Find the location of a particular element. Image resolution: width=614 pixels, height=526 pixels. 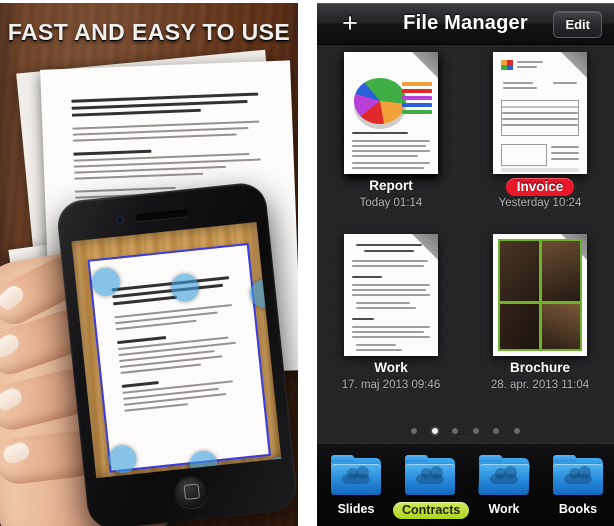

earpiece-speaker is located at coordinates (162, 215).